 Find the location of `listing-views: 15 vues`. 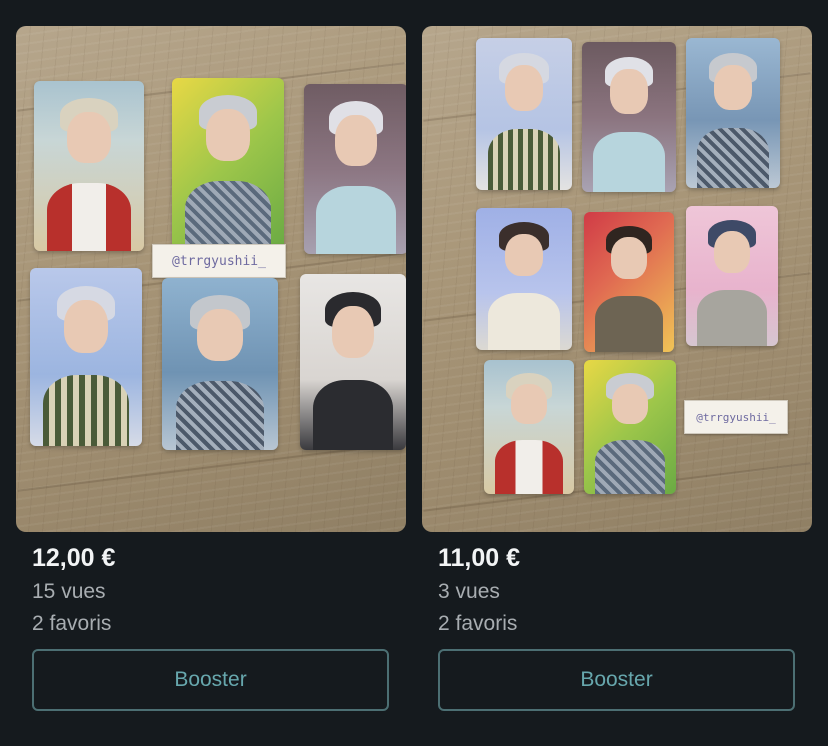

listing-views: 15 vues is located at coordinates (69, 591).